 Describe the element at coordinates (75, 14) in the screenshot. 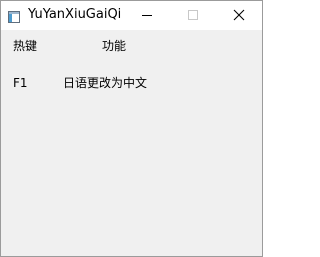

I see `window-title: YuYanXiuGaiQi` at that location.